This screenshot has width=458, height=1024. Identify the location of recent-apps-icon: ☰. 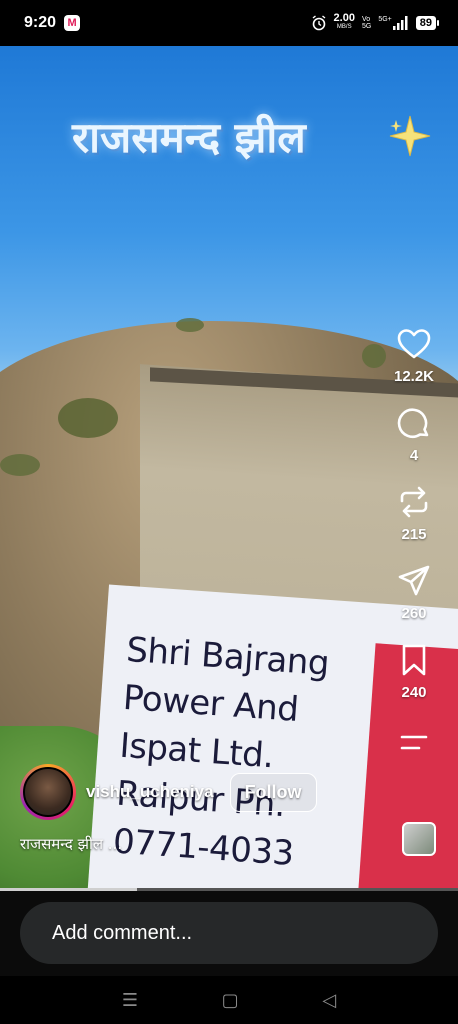
(130, 1000).